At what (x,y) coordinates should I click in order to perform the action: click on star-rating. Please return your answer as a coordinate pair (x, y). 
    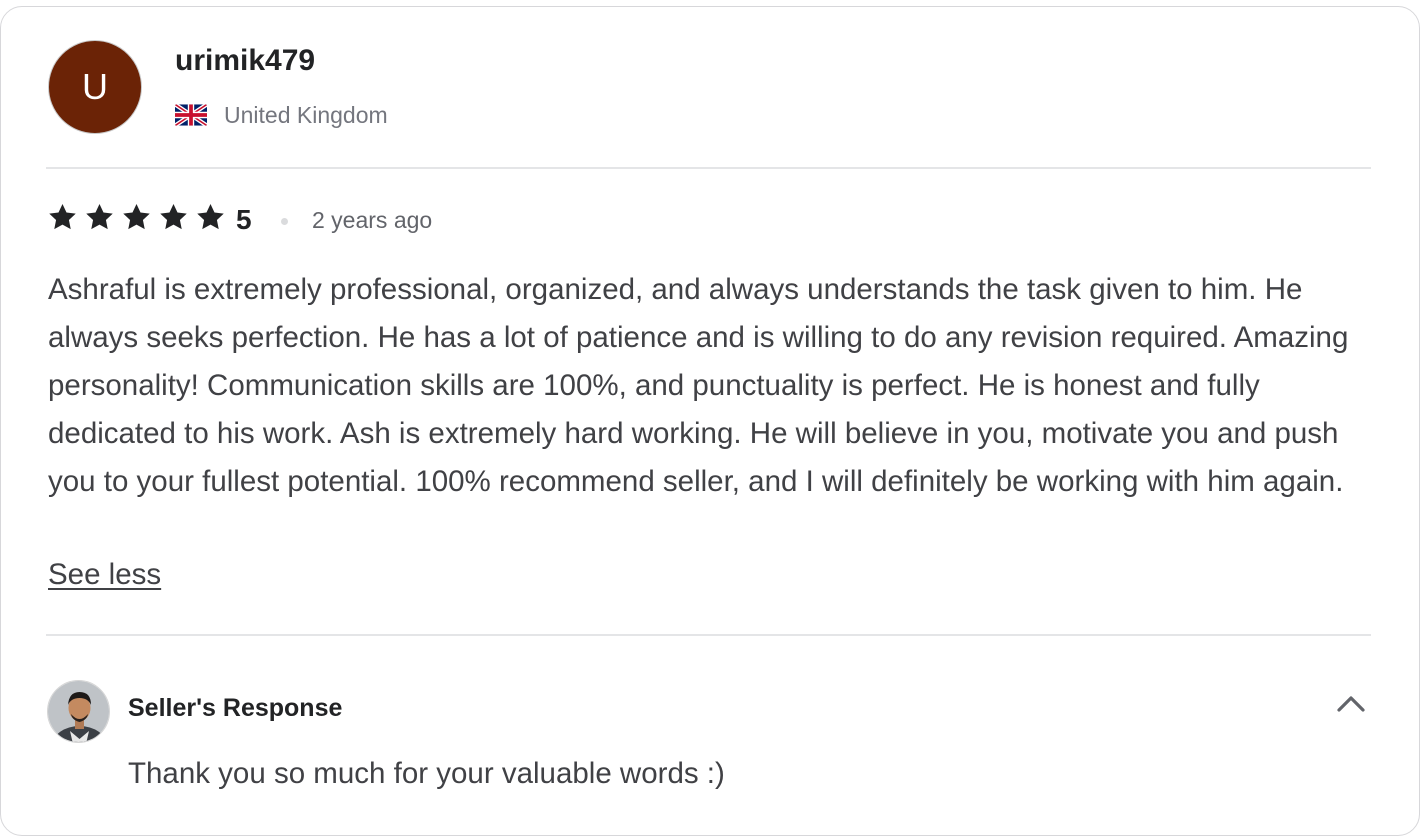
    Looking at the image, I should click on (136, 217).